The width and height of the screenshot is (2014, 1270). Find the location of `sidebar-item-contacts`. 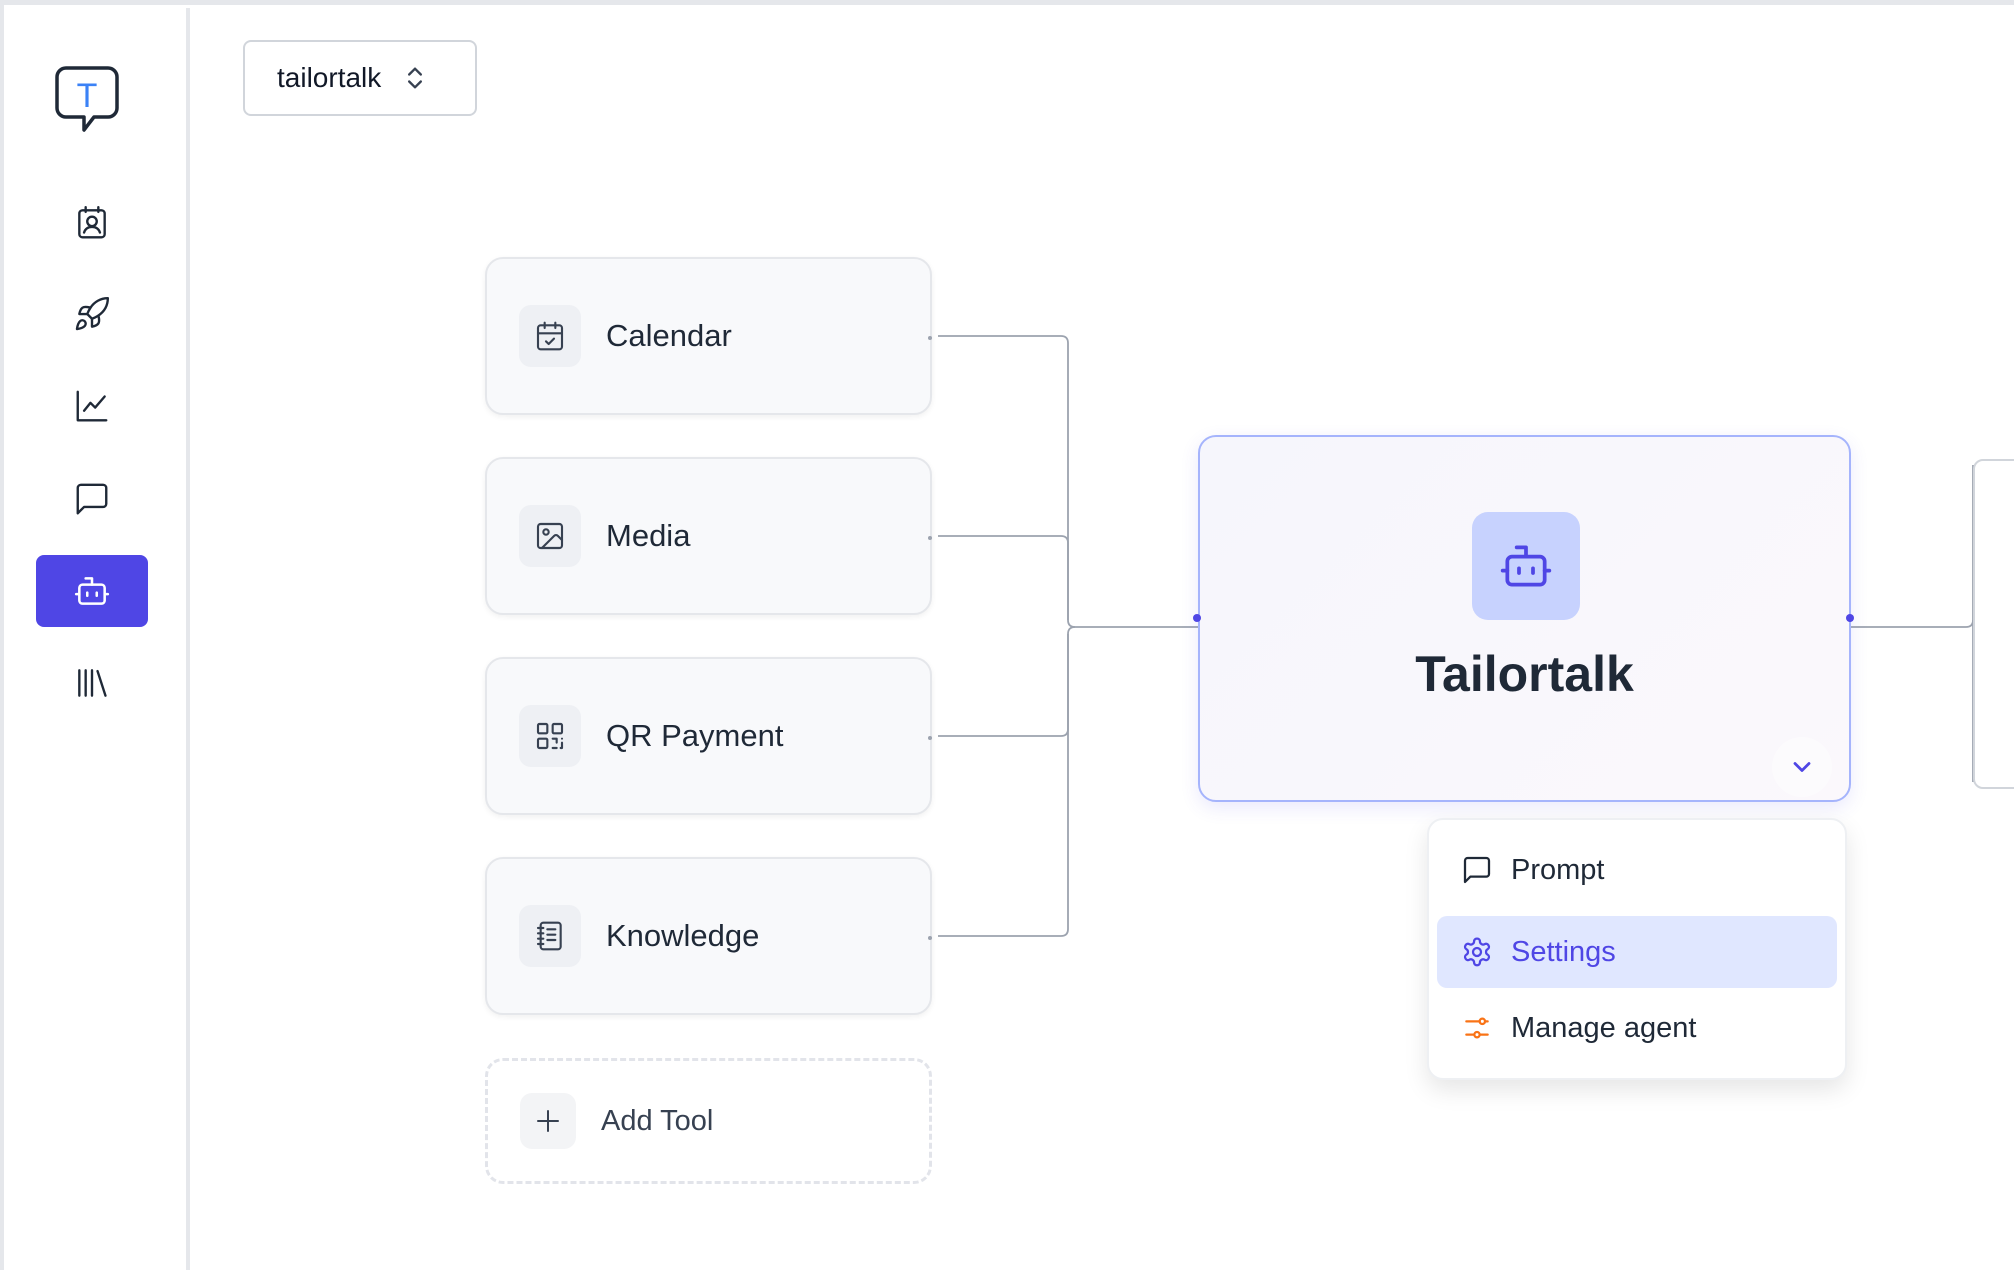

sidebar-item-contacts is located at coordinates (92, 223).